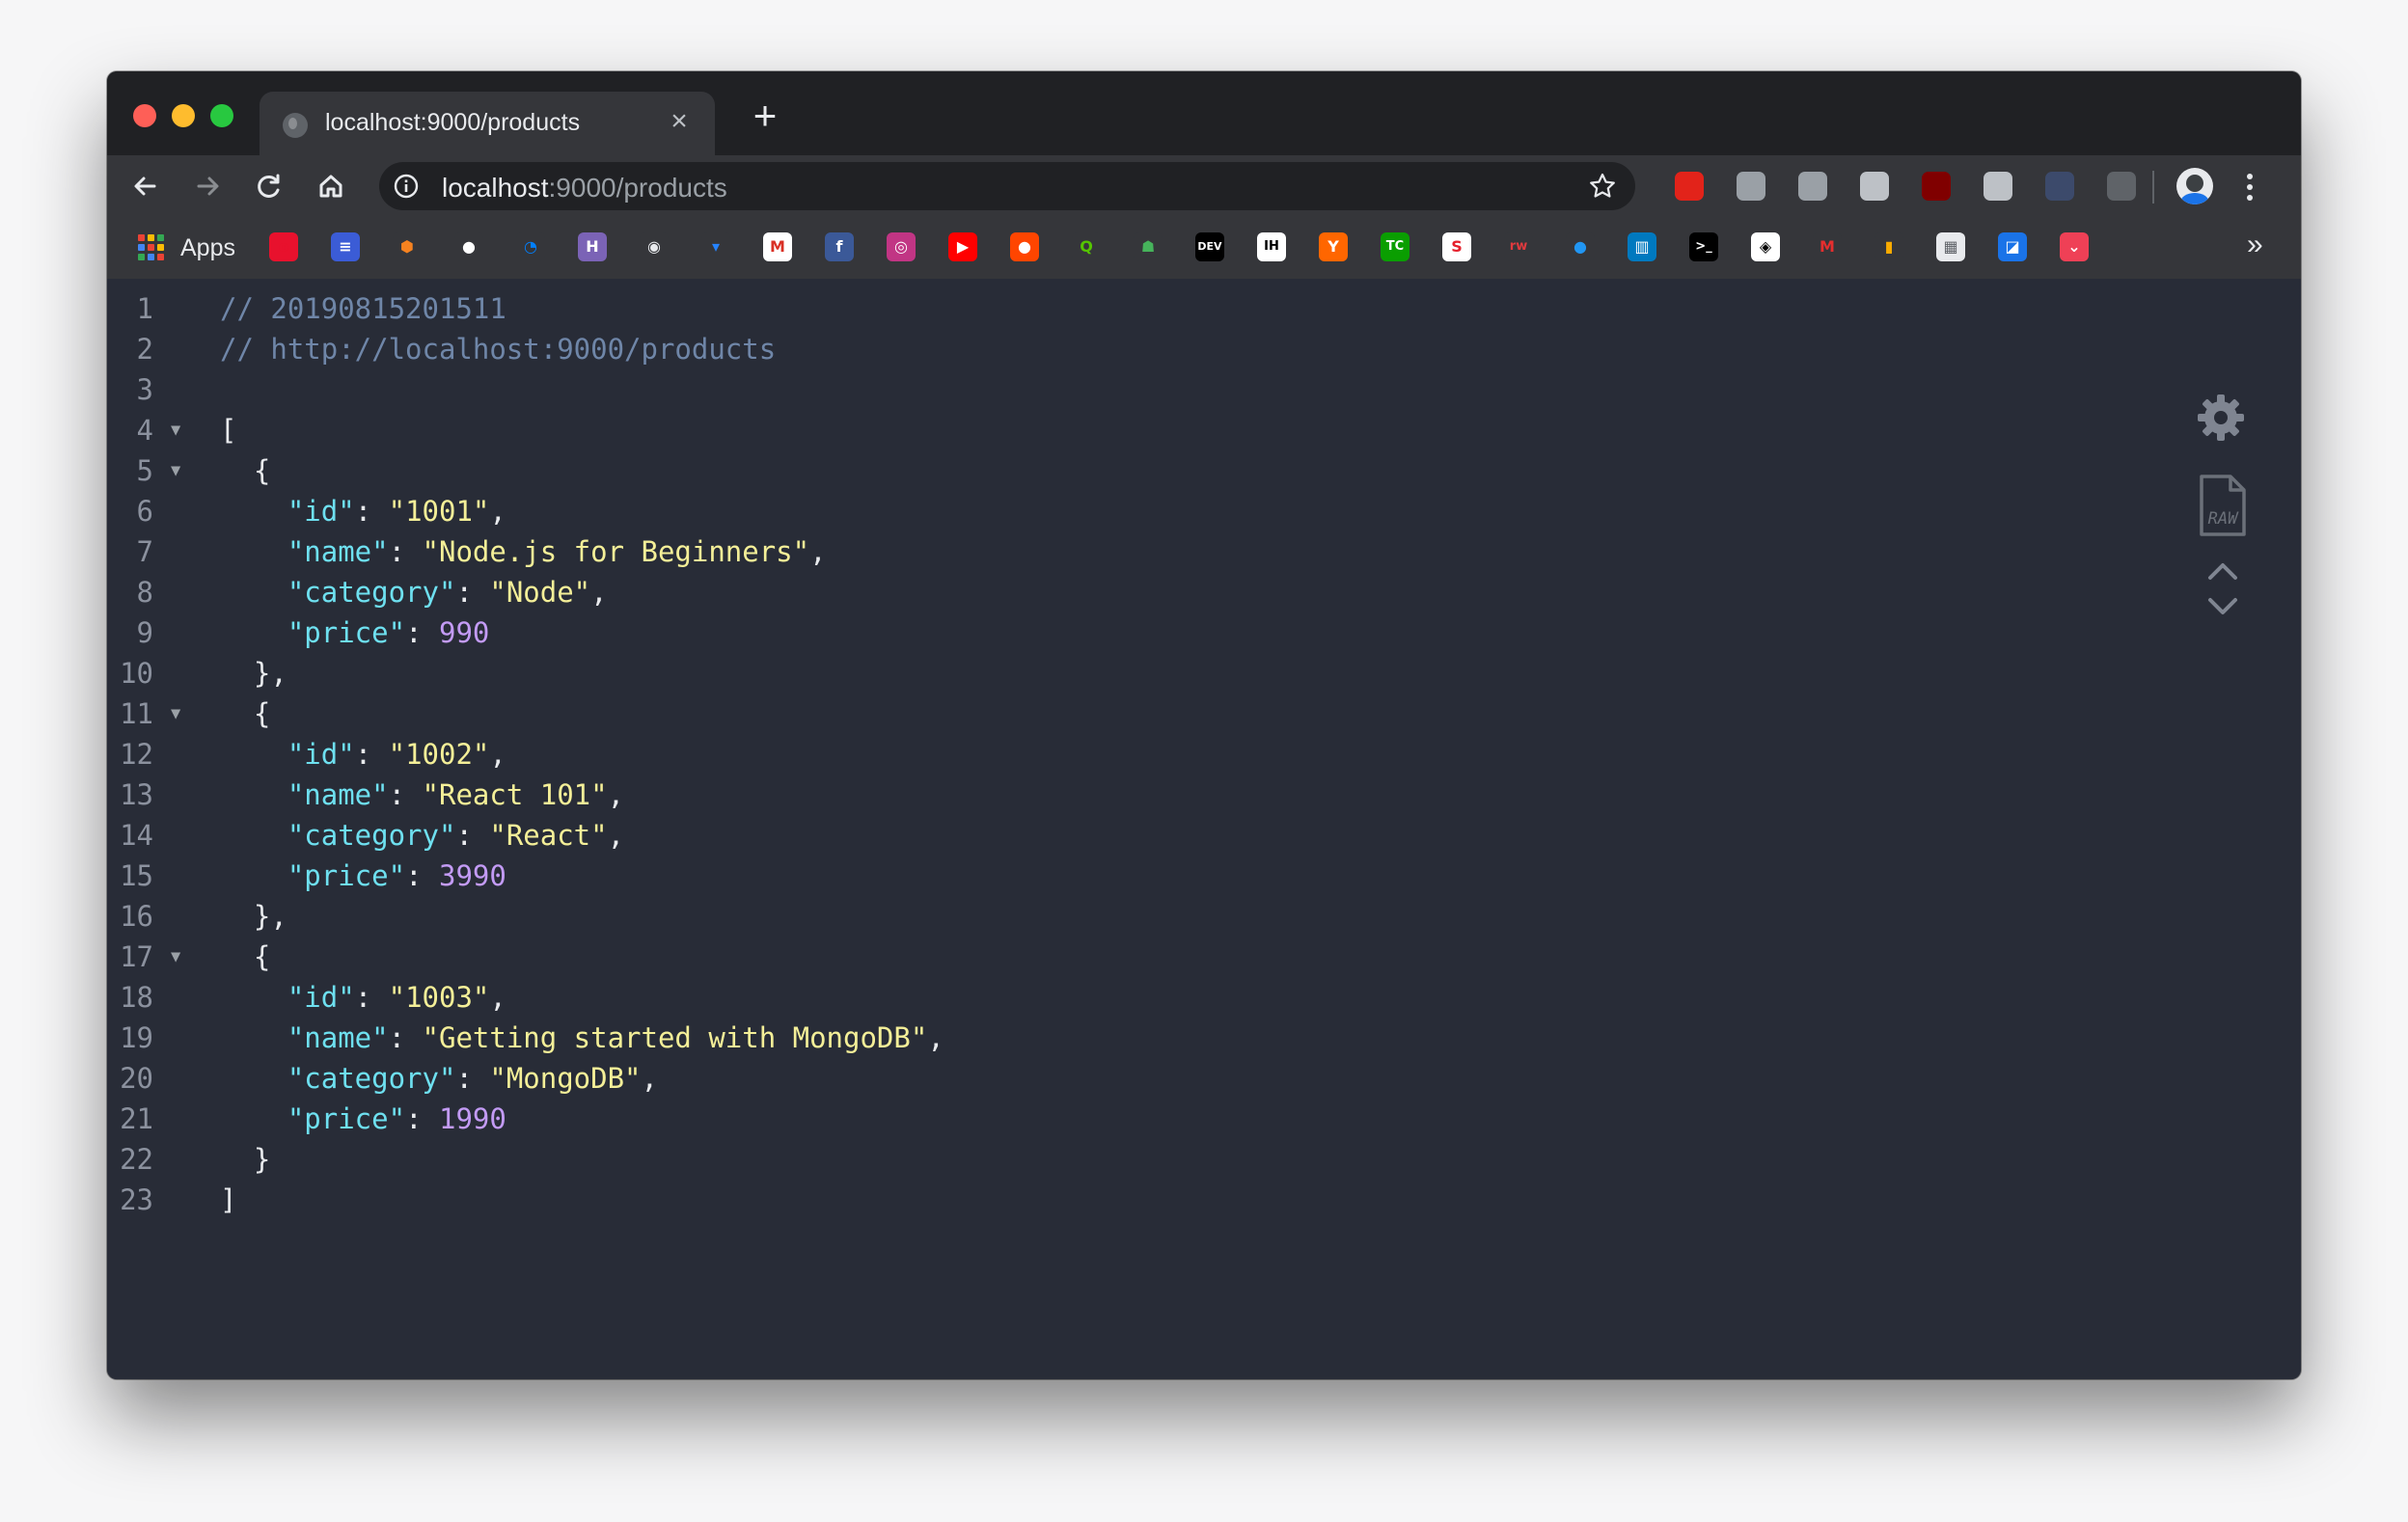  Describe the element at coordinates (592, 246) in the screenshot. I see `bookmark-heroku-icon: H` at that location.